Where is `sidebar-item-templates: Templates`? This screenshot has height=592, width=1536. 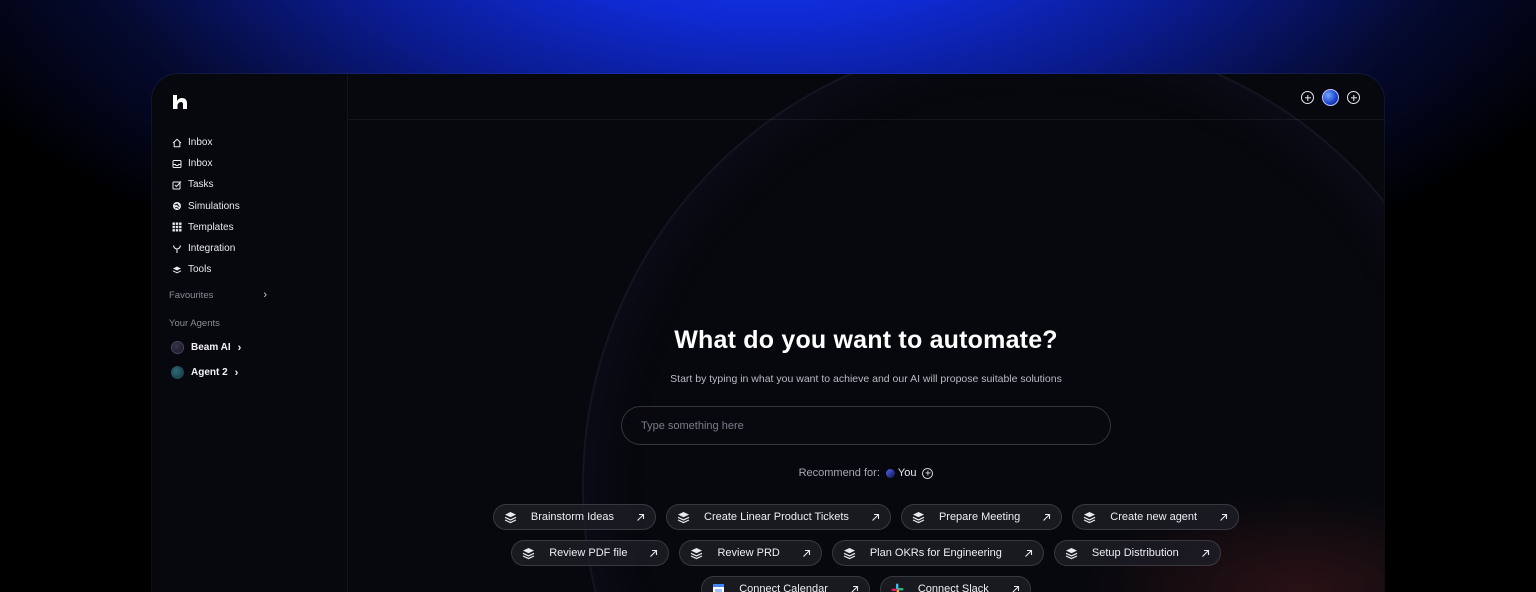
sidebar-item-templates: Templates is located at coordinates (206, 227).